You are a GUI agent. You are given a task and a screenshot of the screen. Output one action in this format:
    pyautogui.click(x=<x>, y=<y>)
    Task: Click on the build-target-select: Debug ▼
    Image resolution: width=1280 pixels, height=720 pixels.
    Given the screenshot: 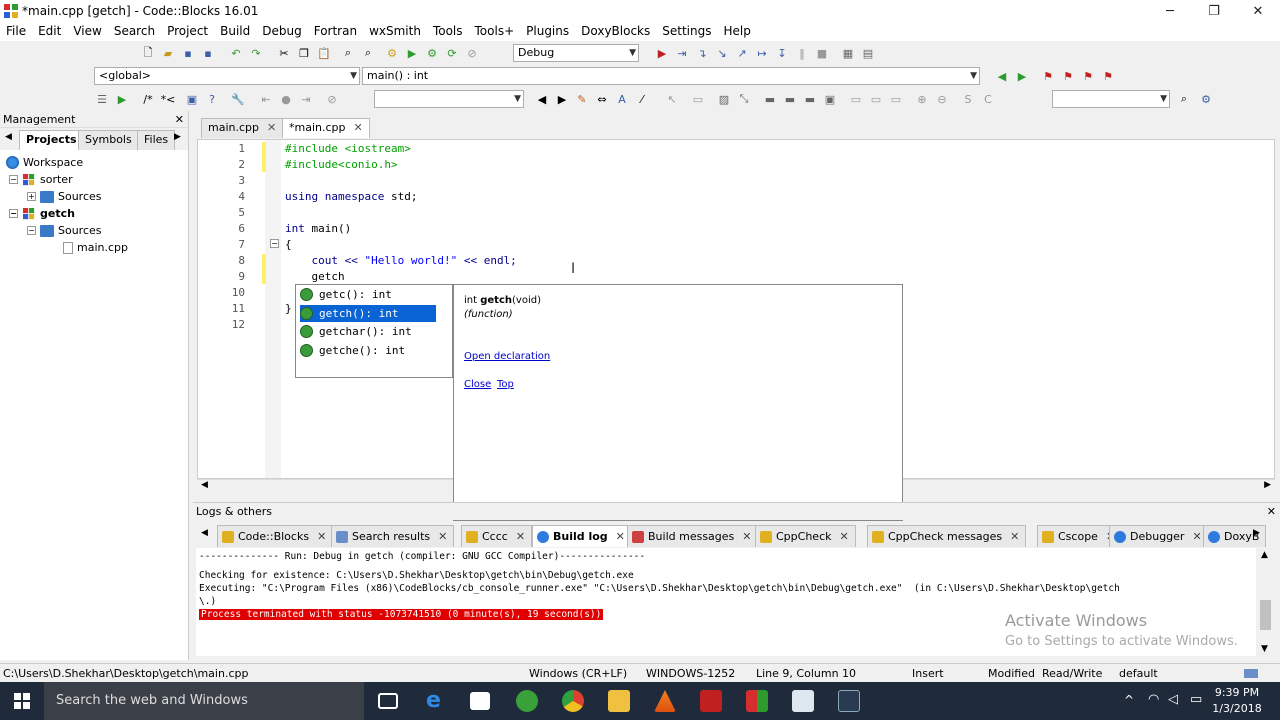 What is the action you would take?
    pyautogui.click(x=576, y=53)
    